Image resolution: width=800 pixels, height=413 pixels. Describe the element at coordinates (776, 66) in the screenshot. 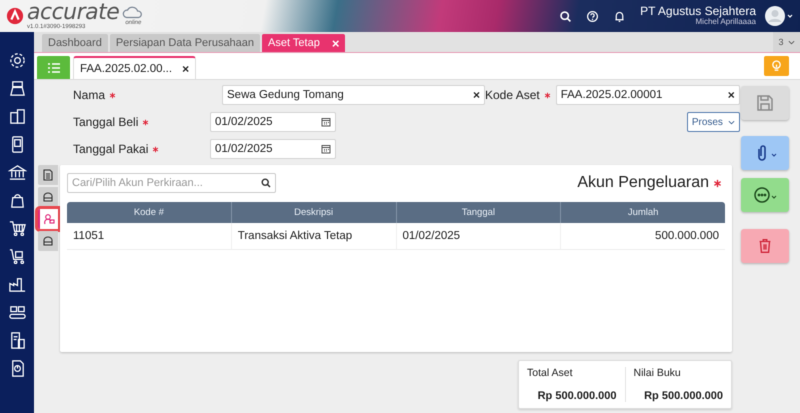

I see `lightbulb-icon` at that location.